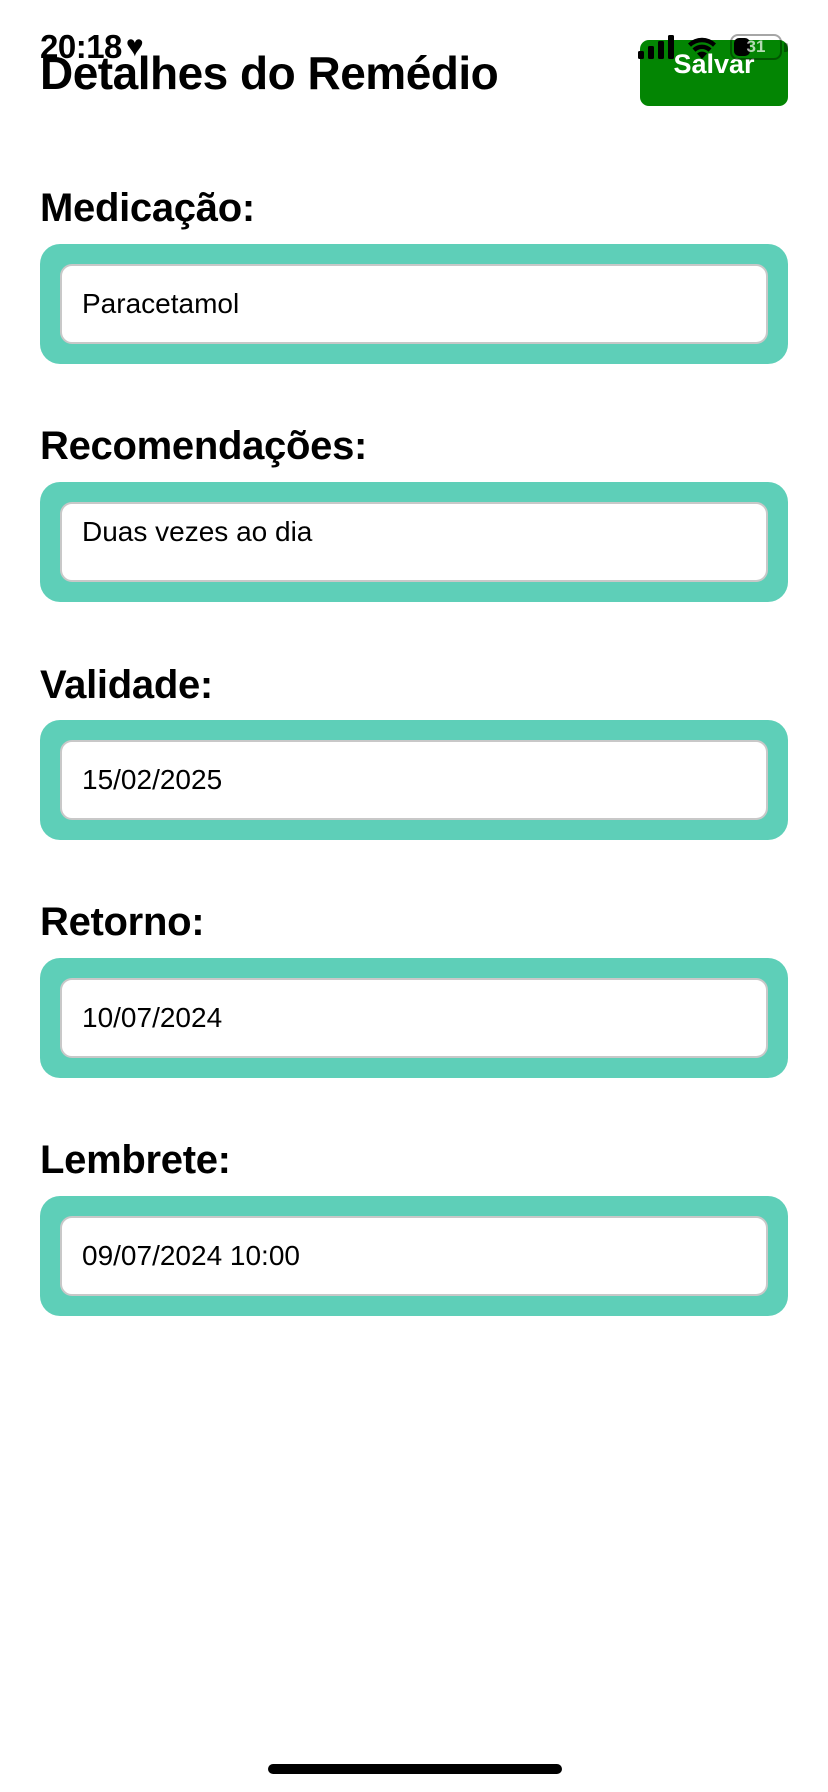 This screenshot has height=1792, width=828. I want to click on status-bar-time: 20:18 ♥, so click(92, 47).